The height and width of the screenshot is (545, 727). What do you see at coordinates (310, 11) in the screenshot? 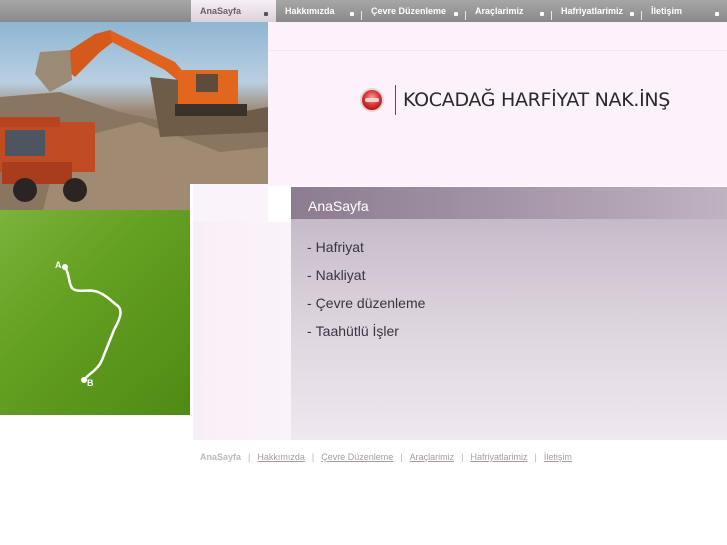
I see `nav-item-label: Hakkımızda` at bounding box center [310, 11].